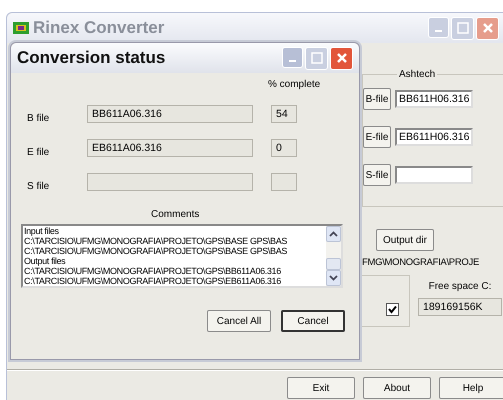 The width and height of the screenshot is (503, 400). What do you see at coordinates (38, 152) in the screenshot?
I see `row-label: E file` at bounding box center [38, 152].